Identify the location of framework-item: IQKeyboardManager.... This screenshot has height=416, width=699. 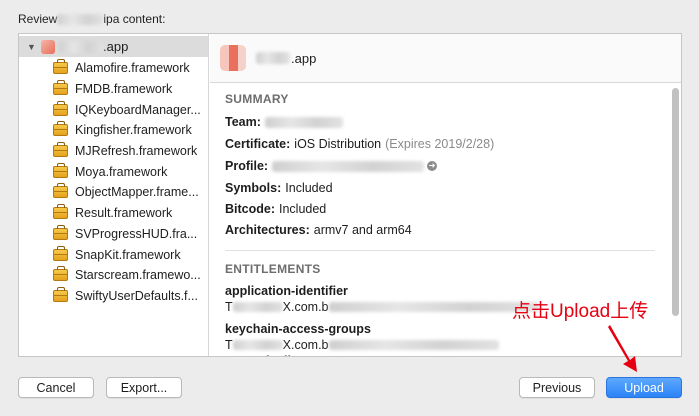
(113, 109).